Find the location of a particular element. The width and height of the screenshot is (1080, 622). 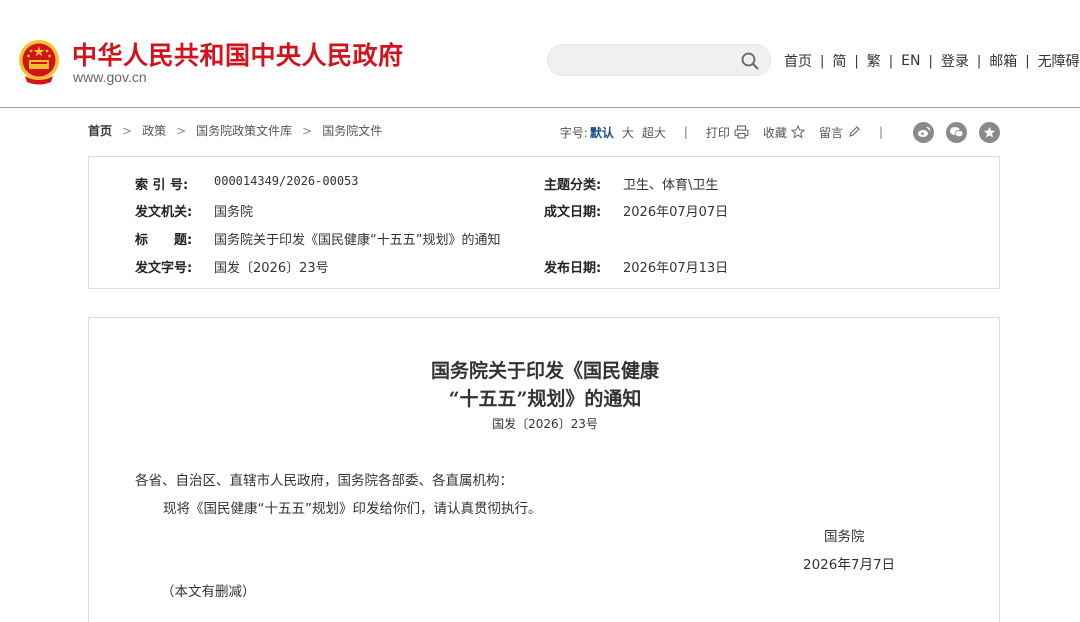

article-note: （本文有删减） is located at coordinates (208, 592).